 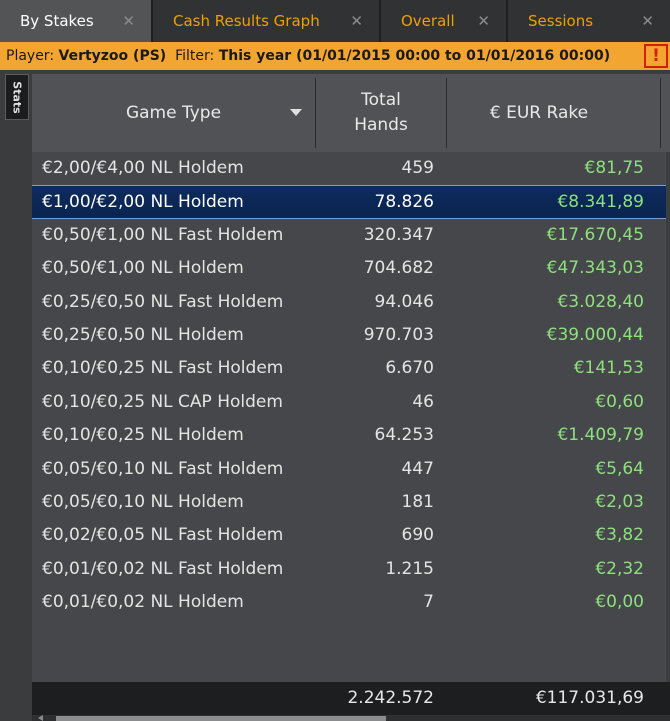 What do you see at coordinates (409, 368) in the screenshot?
I see `cell-total-hands: 6.670` at bounding box center [409, 368].